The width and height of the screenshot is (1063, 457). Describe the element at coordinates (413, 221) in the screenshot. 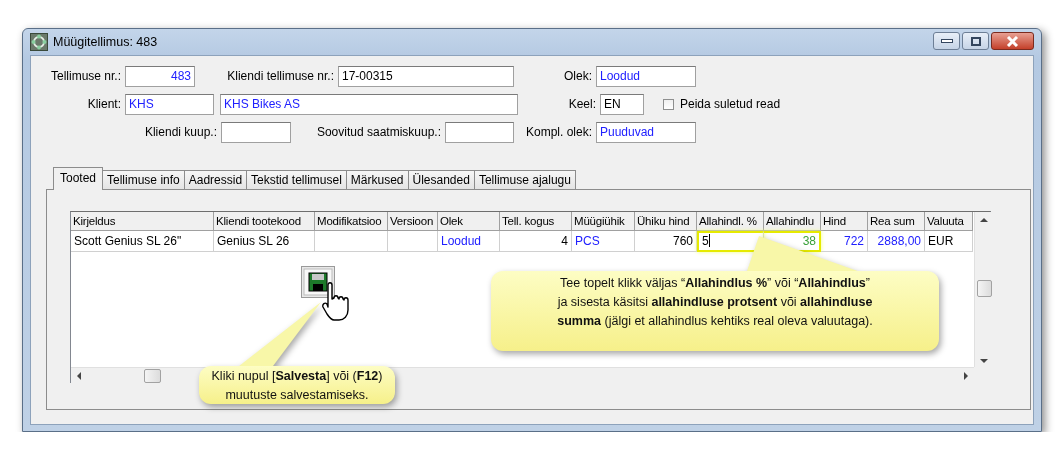

I see `column-header: Versioon` at that location.